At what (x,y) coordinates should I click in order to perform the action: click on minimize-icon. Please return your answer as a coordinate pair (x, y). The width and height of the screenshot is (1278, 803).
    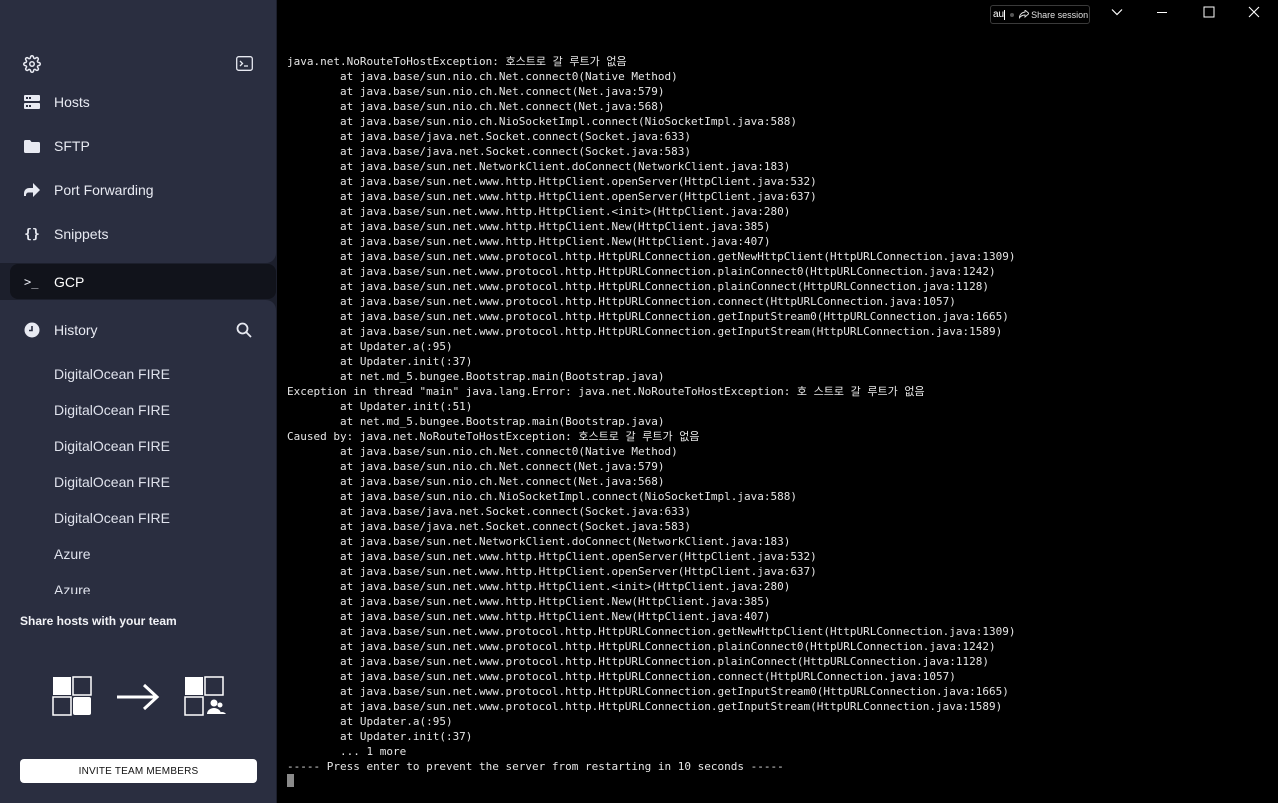
    Looking at the image, I should click on (1162, 12).